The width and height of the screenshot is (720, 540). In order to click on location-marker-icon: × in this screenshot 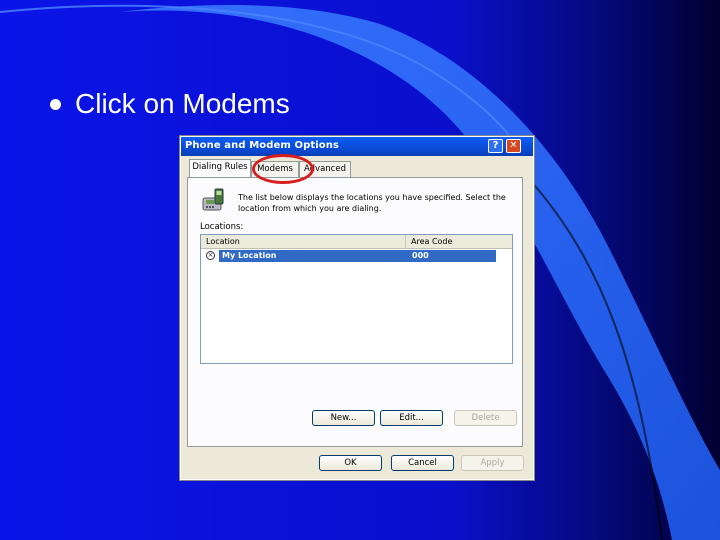, I will do `click(210, 255)`.